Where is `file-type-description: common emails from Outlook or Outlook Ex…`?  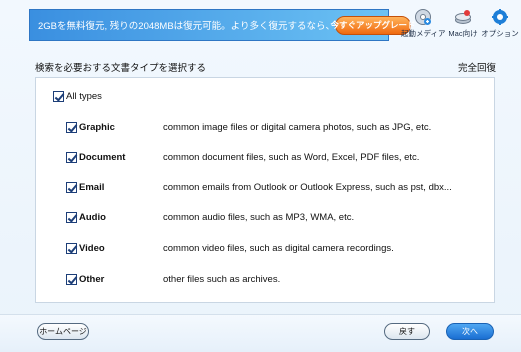
file-type-description: common emails from Outlook or Outlook Ex… is located at coordinates (307, 187).